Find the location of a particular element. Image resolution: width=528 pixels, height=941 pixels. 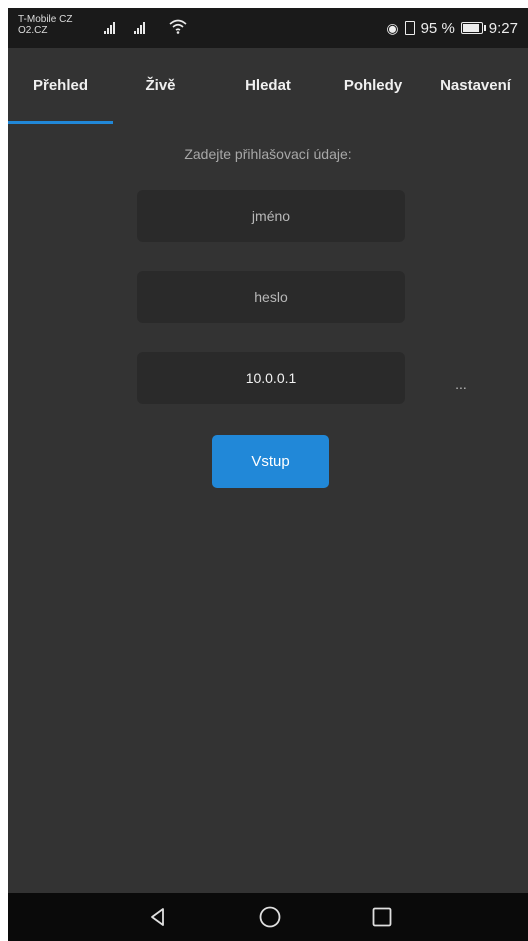

username-input is located at coordinates (271, 216).